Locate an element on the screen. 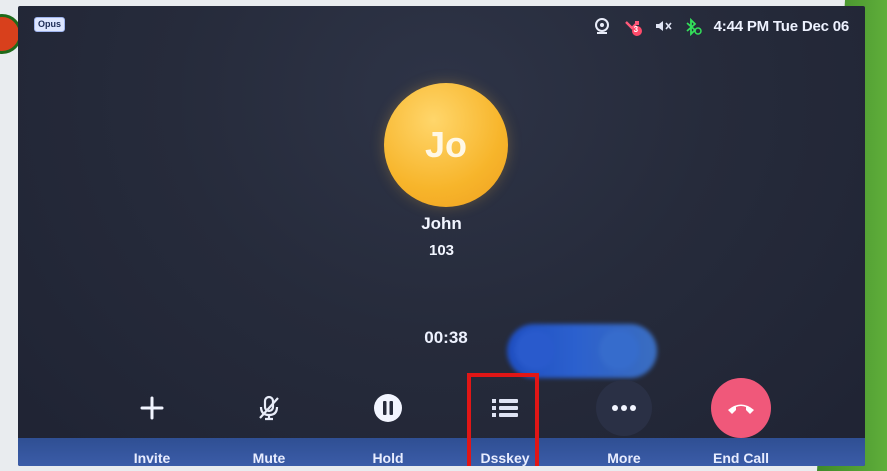 The image size is (887, 471). hangup-icon is located at coordinates (741, 408).